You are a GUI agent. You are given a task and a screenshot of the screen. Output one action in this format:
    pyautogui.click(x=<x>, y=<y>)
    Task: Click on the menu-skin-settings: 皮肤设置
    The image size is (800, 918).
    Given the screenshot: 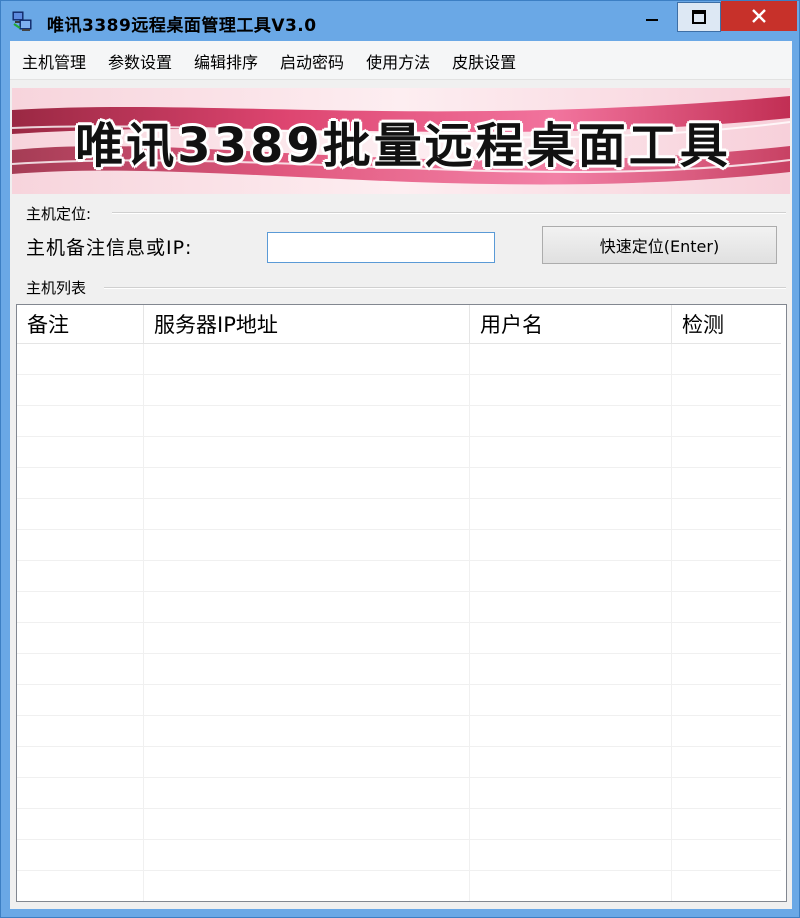 What is the action you would take?
    pyautogui.click(x=483, y=60)
    